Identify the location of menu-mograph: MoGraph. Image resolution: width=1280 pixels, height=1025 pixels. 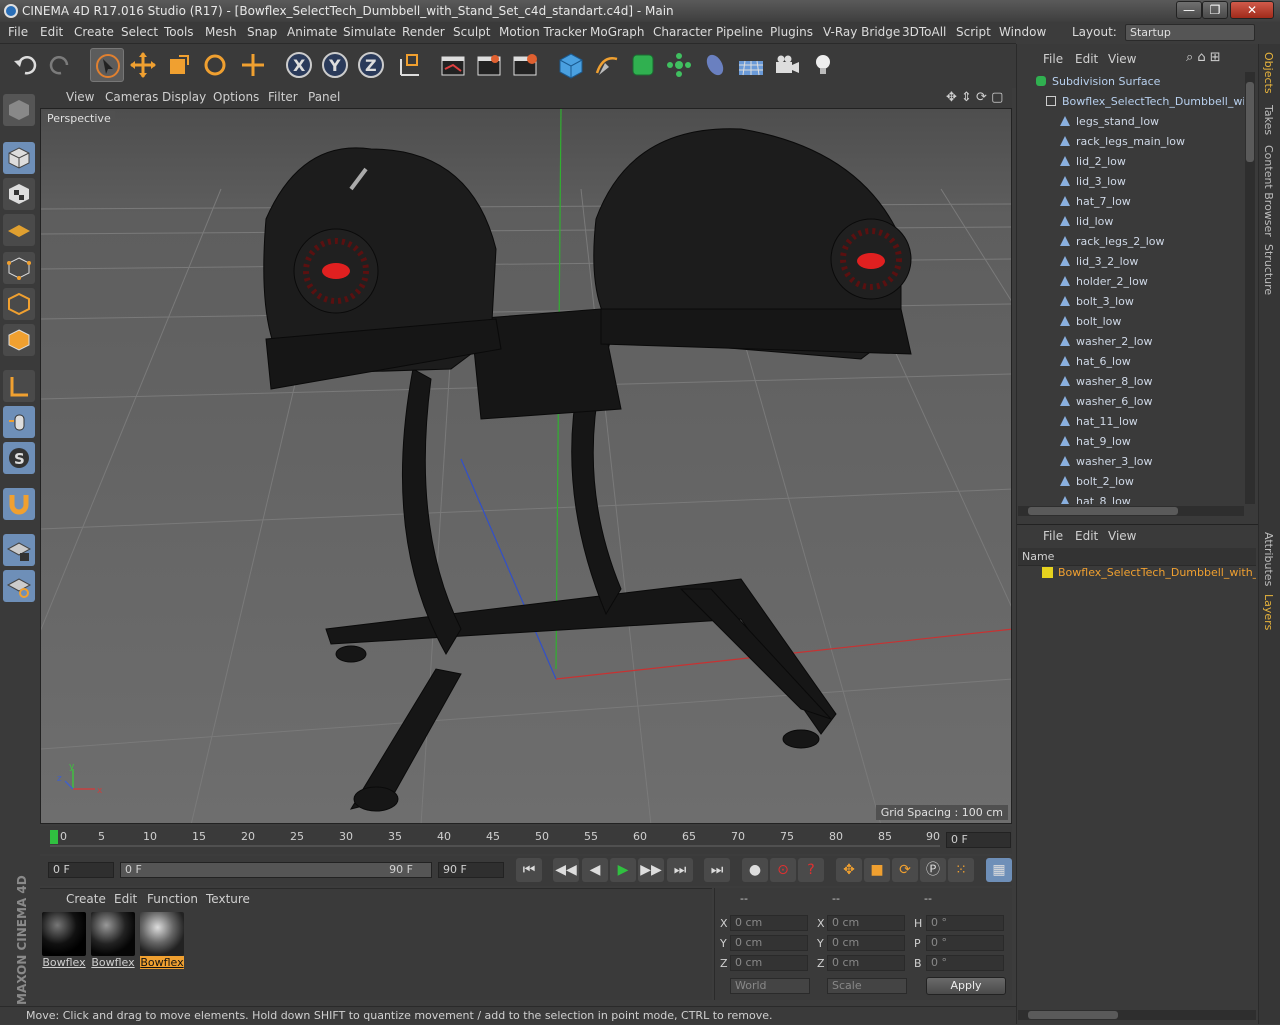
(617, 32).